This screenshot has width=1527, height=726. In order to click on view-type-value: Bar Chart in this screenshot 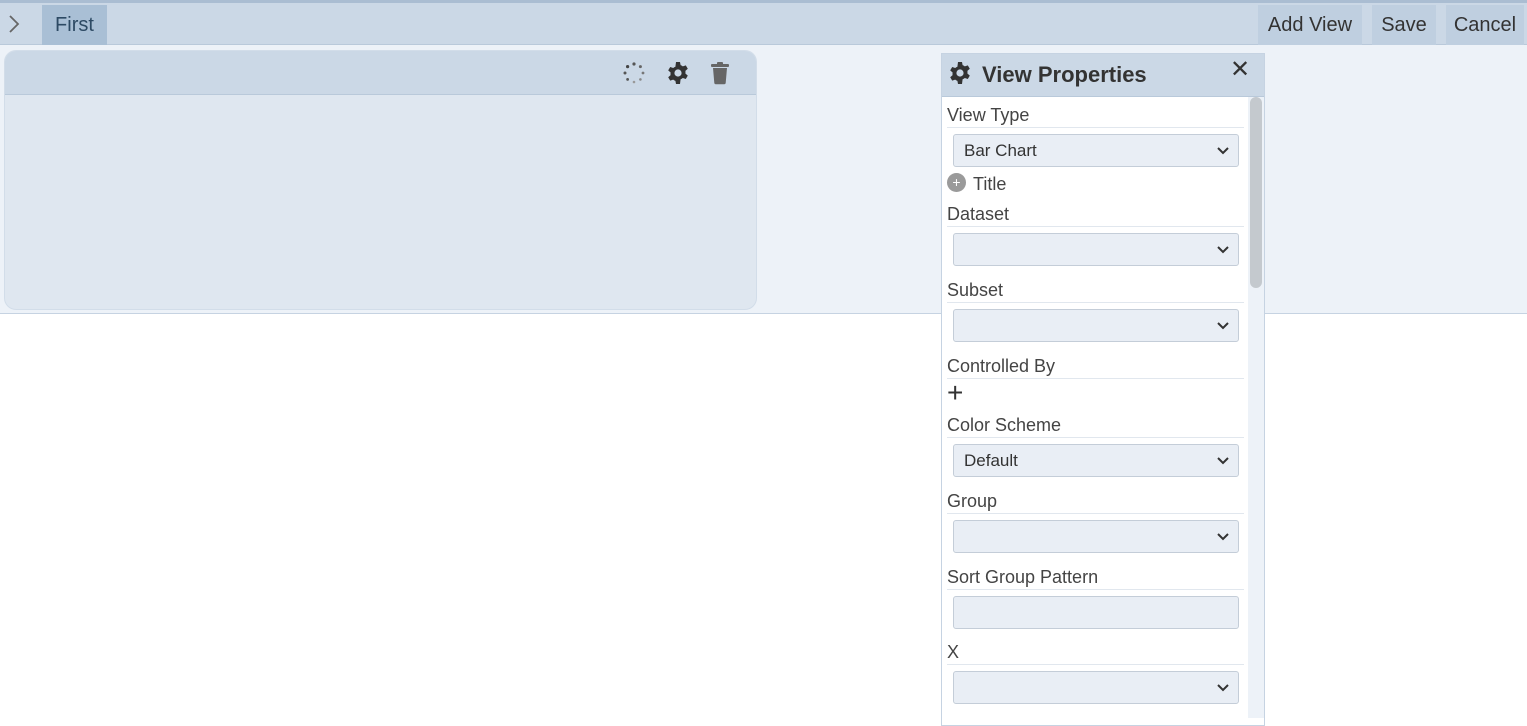, I will do `click(1000, 150)`.